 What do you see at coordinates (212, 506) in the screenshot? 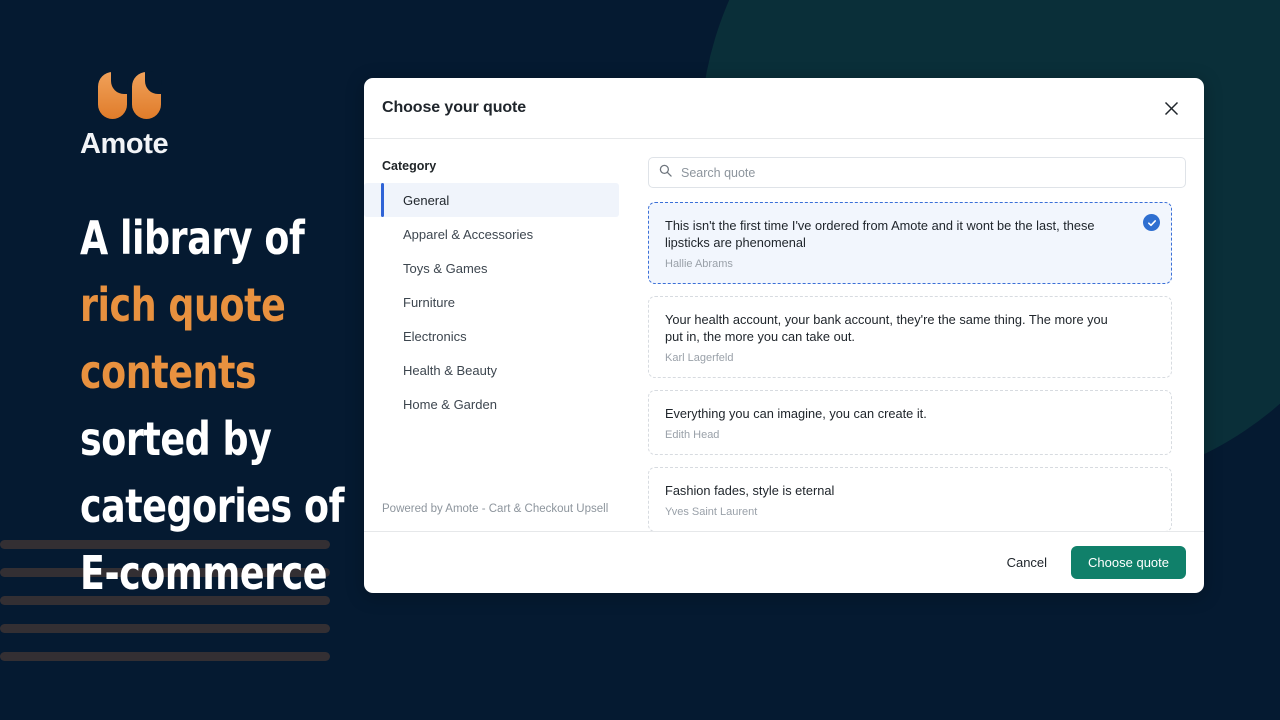
I see `promo-headline-line: categories of` at bounding box center [212, 506].